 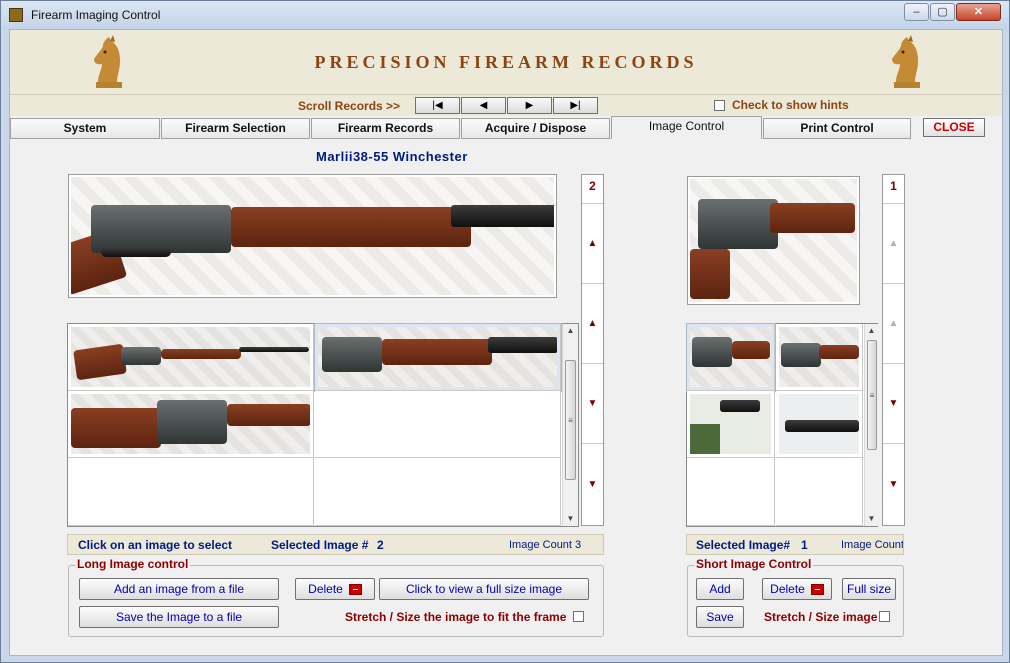 I want to click on banner: PRECISION FIREARM RECORDS, so click(x=506, y=62).